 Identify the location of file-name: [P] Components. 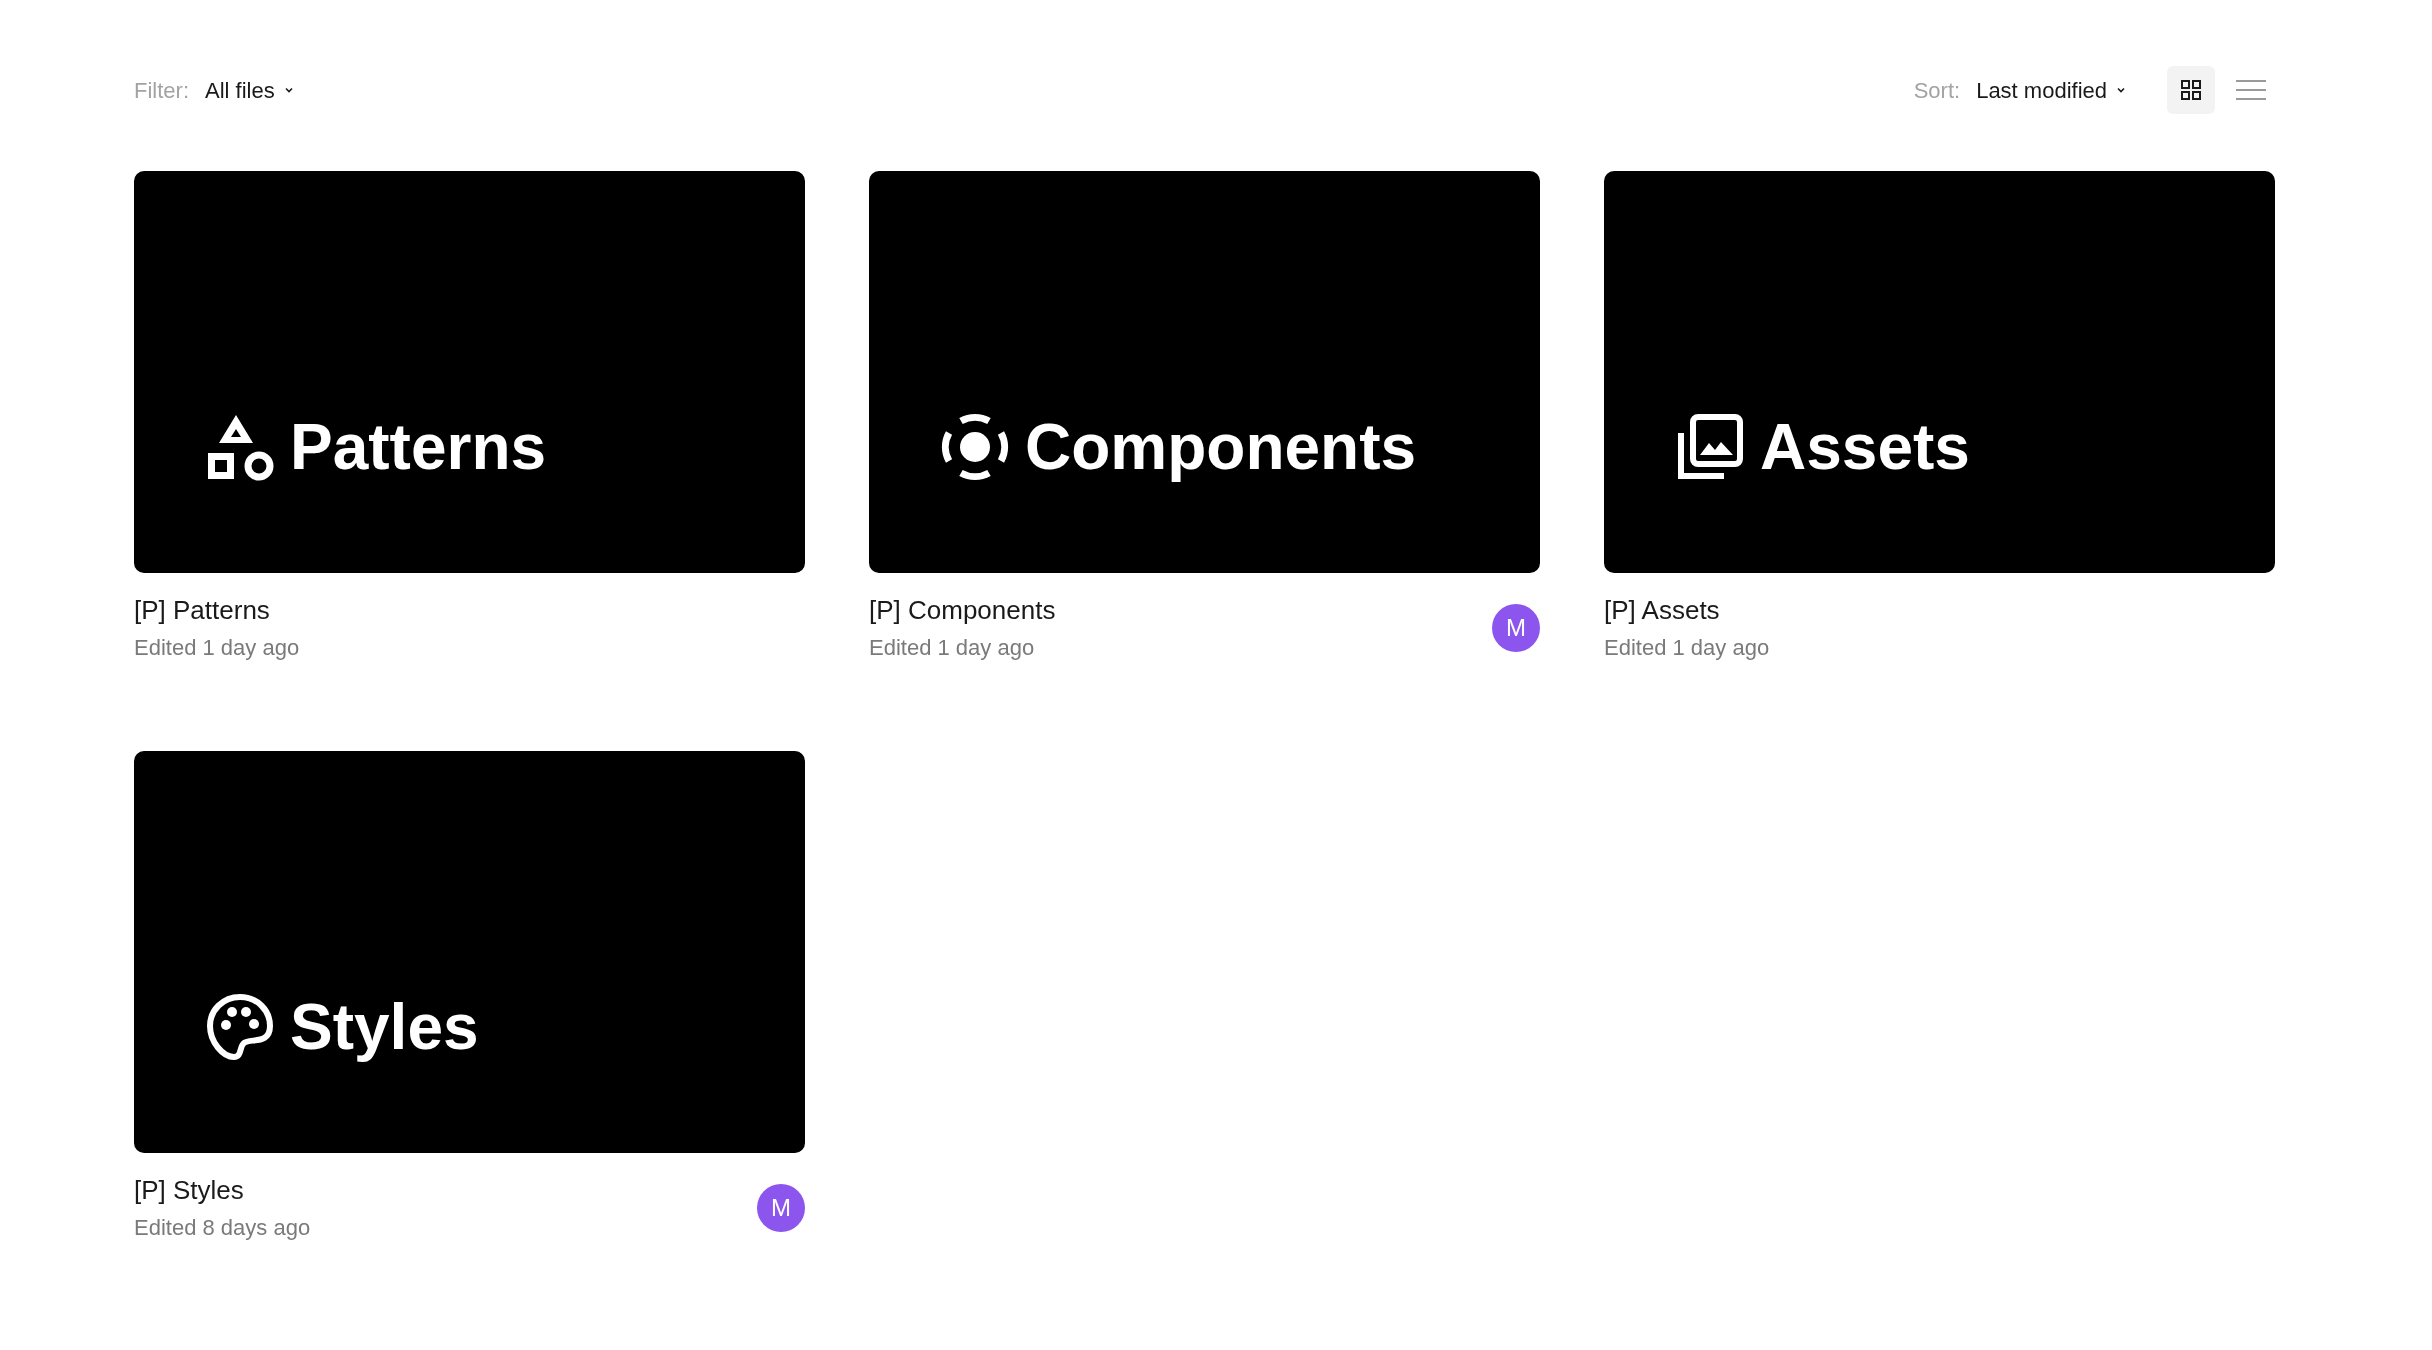
(962, 610).